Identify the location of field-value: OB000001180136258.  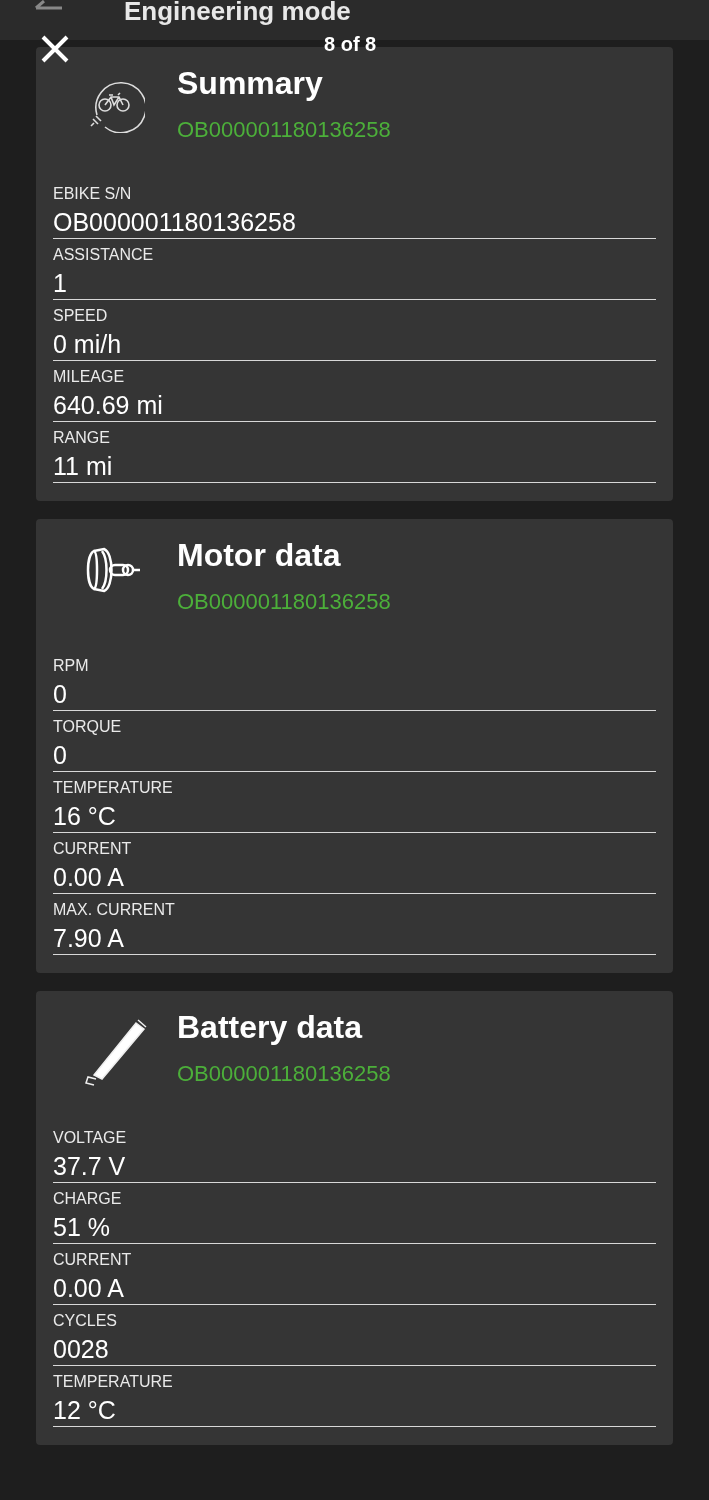
(175, 222).